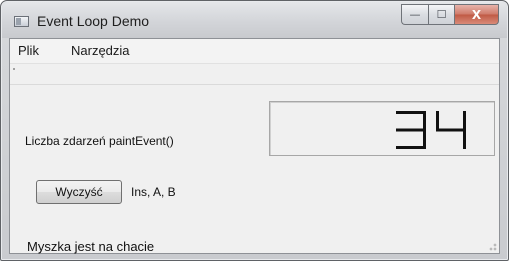  I want to click on lcd-segment-0-a, so click(411, 112).